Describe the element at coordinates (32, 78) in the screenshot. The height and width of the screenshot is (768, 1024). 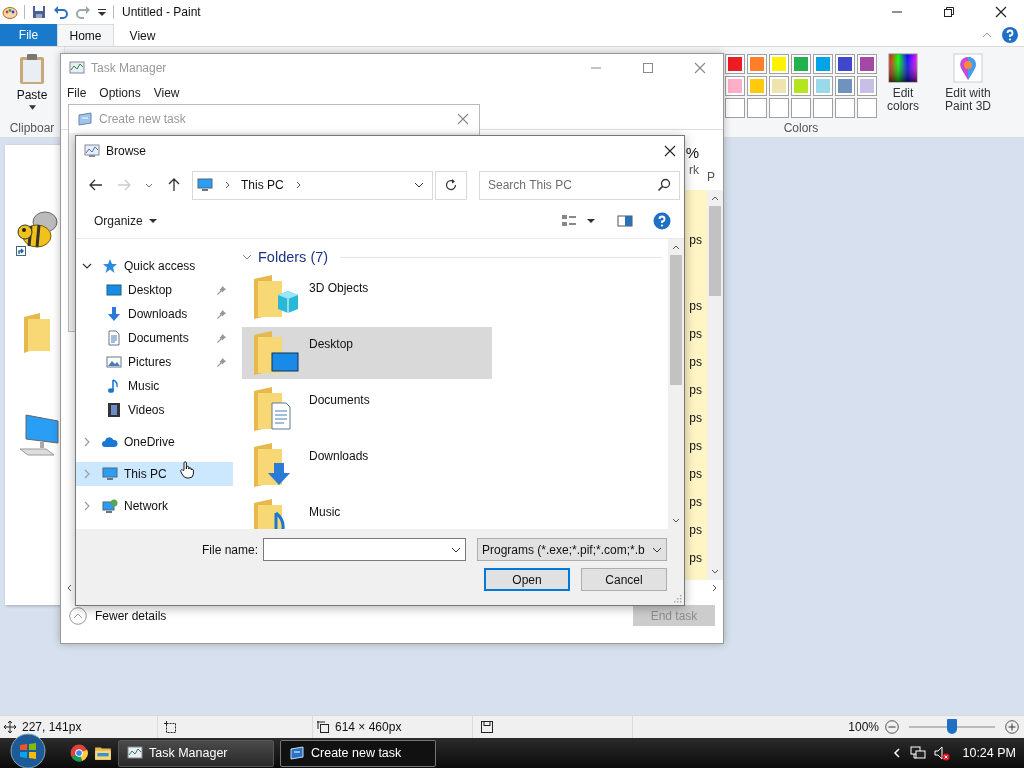
I see `paste-button: Paste` at that location.